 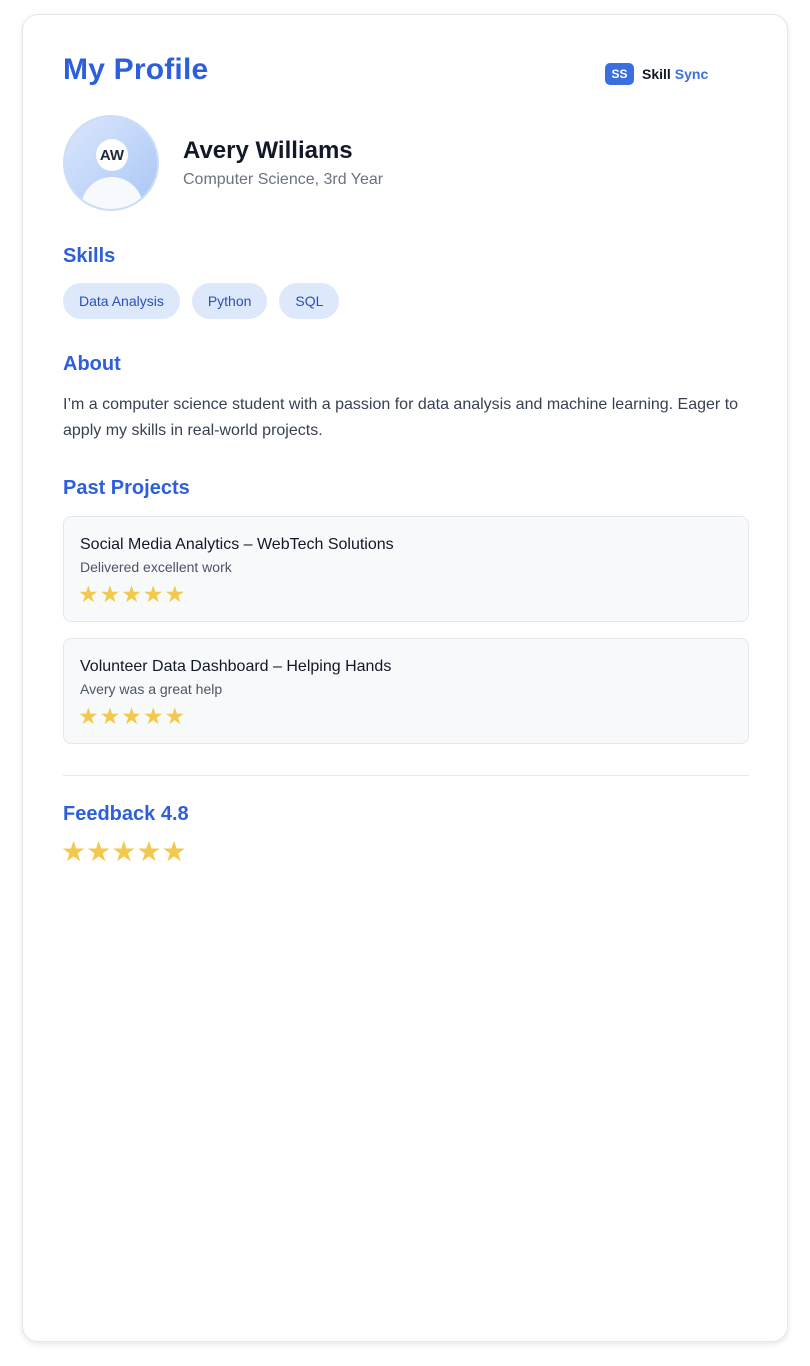 I want to click on project-title: Volunteer Data Dashboard – Helping Hands, so click(x=236, y=666).